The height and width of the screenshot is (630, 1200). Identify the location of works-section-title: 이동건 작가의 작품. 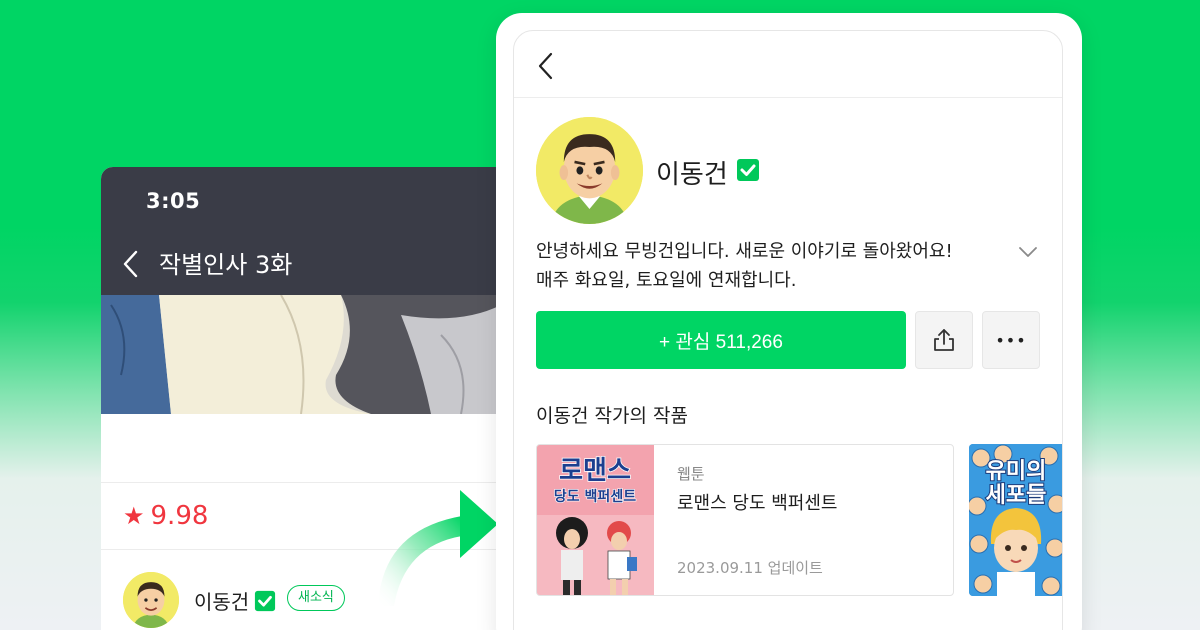
(612, 416).